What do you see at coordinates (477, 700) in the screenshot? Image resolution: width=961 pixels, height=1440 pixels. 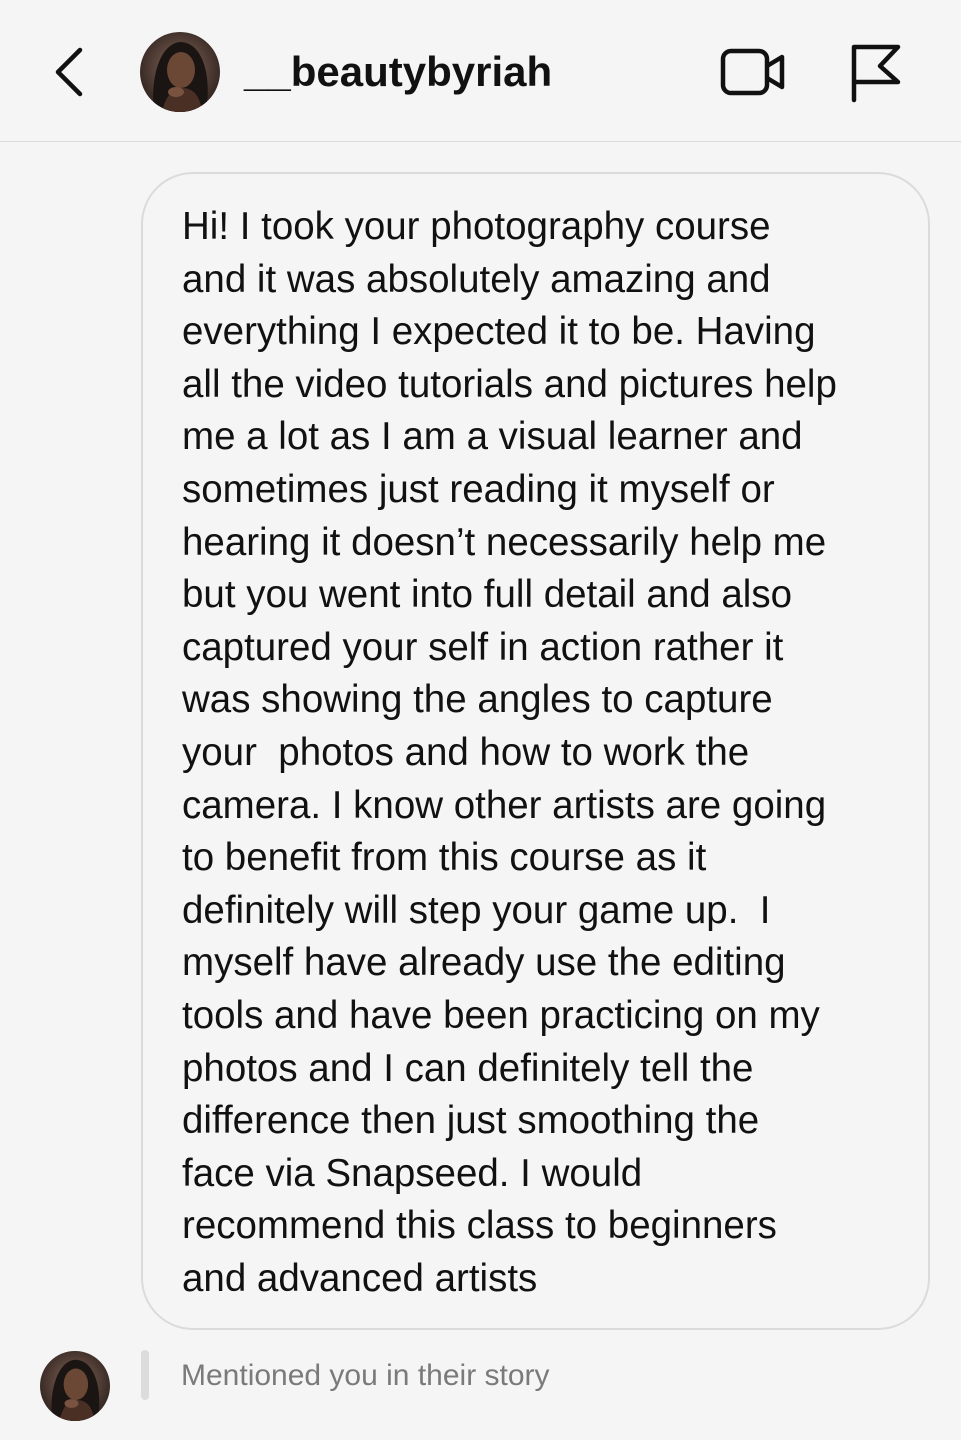 I see `message-line: was showing the angles to capture` at bounding box center [477, 700].